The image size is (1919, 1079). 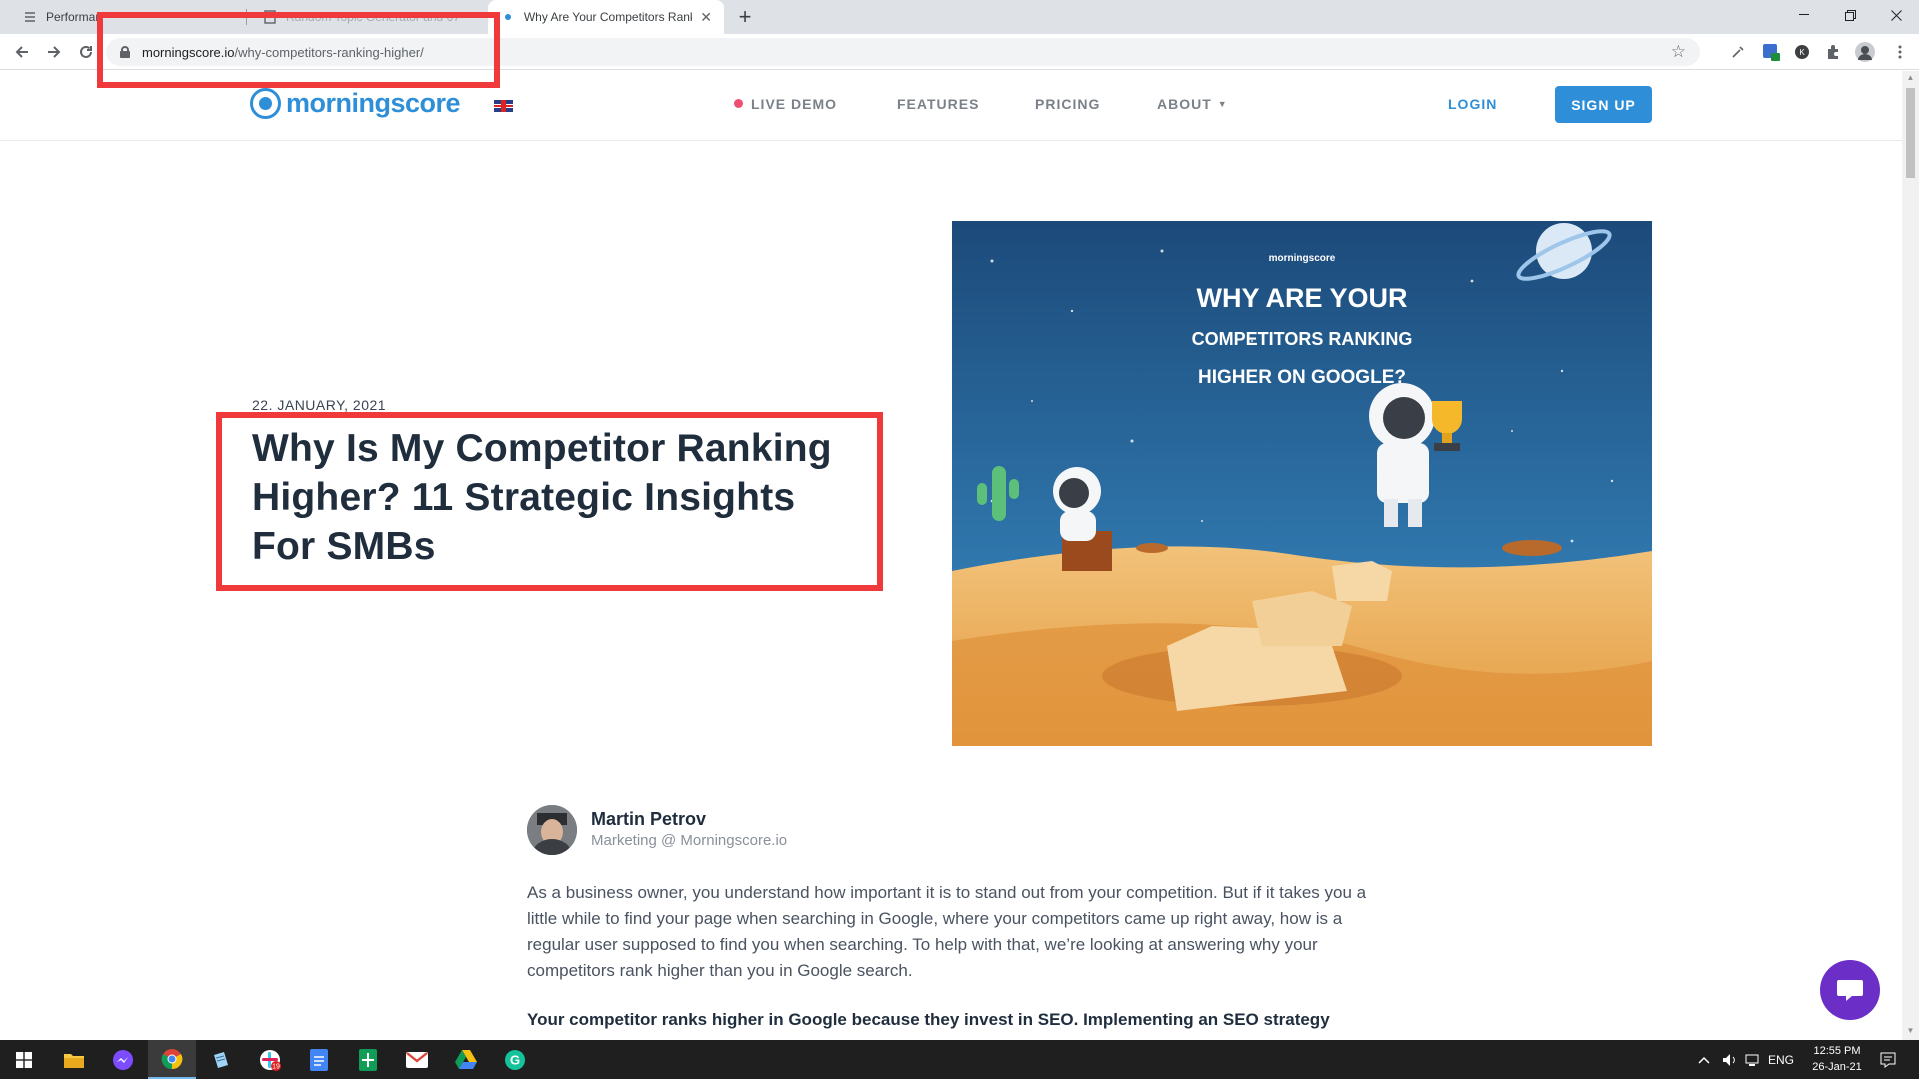 I want to click on login-link: LOGIN, so click(x=1472, y=104).